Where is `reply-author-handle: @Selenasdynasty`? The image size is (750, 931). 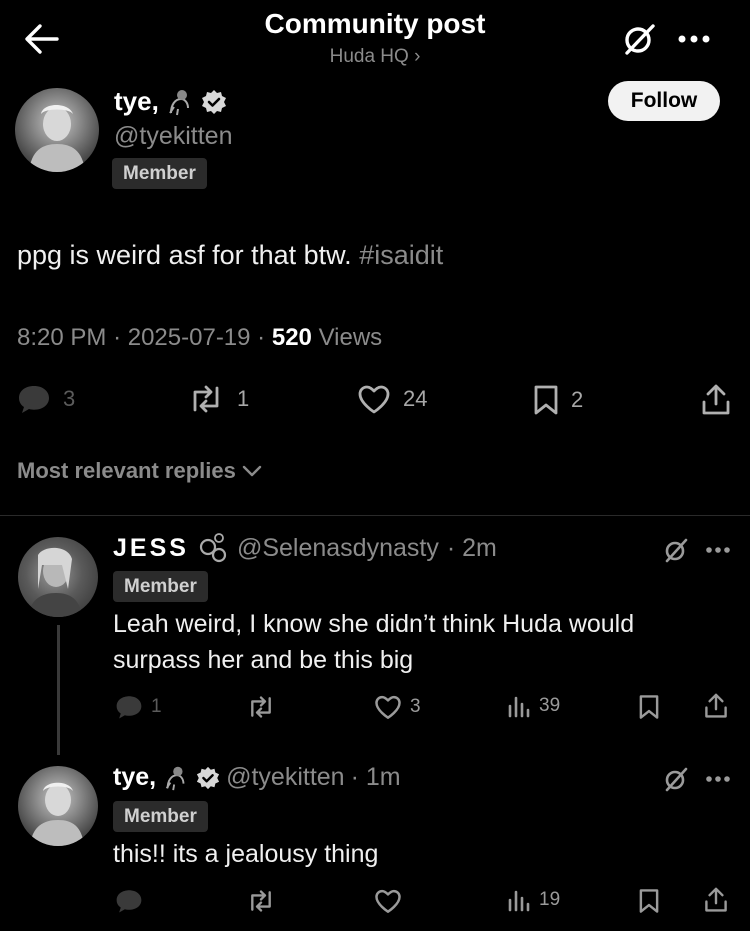
reply-author-handle: @Selenasdynasty is located at coordinates (338, 548).